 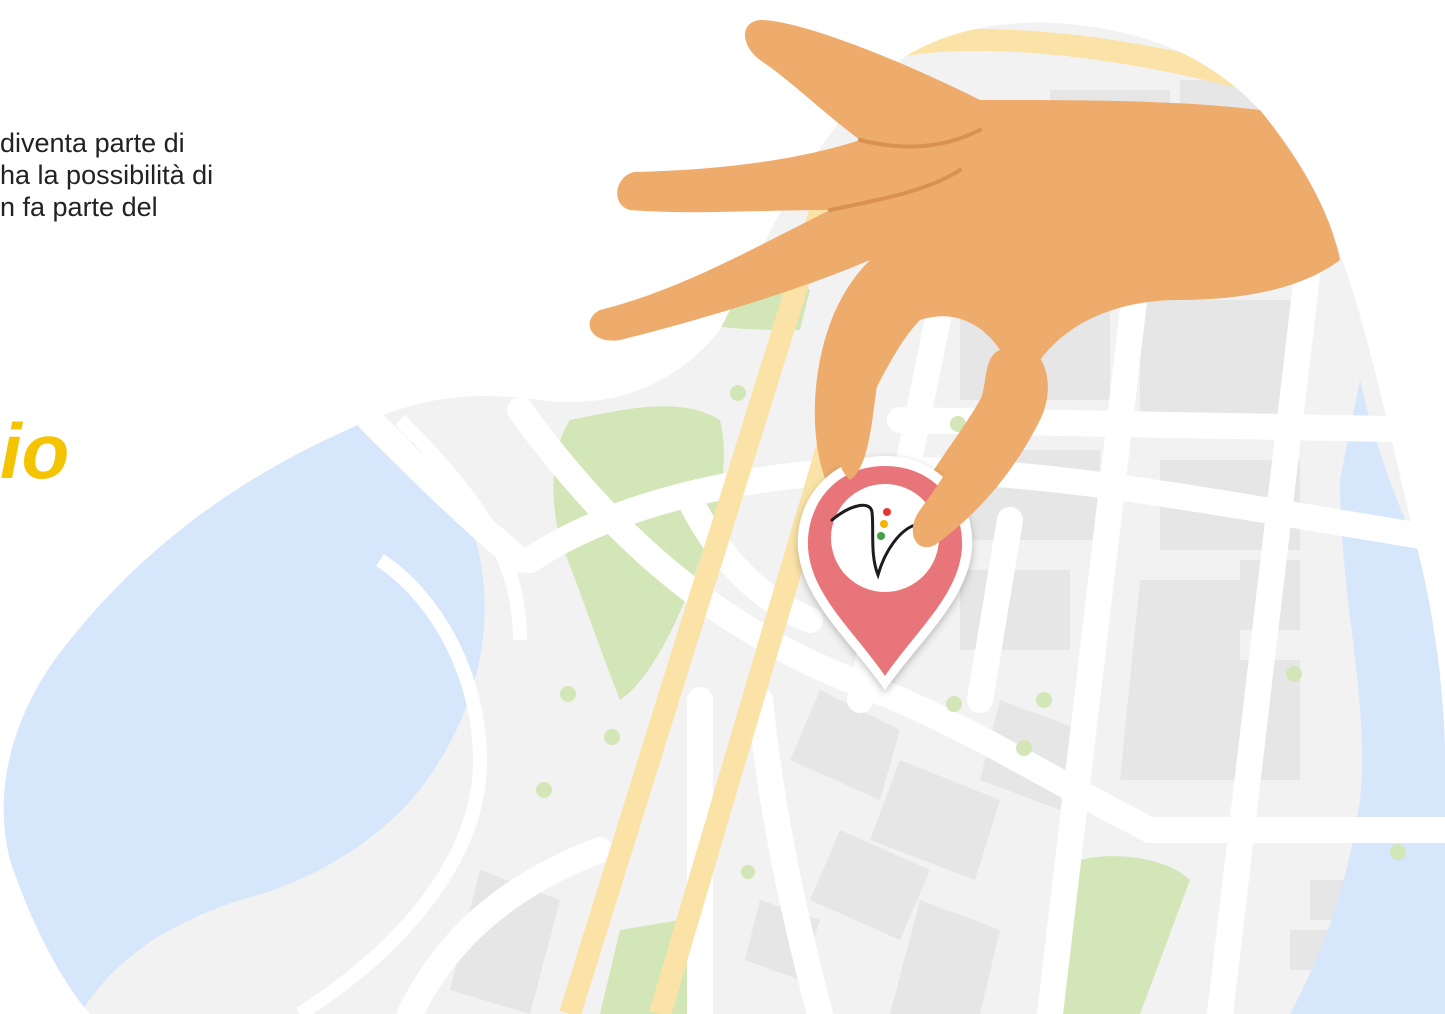 I want to click on body-text-line: diventa parte di, so click(x=92, y=143).